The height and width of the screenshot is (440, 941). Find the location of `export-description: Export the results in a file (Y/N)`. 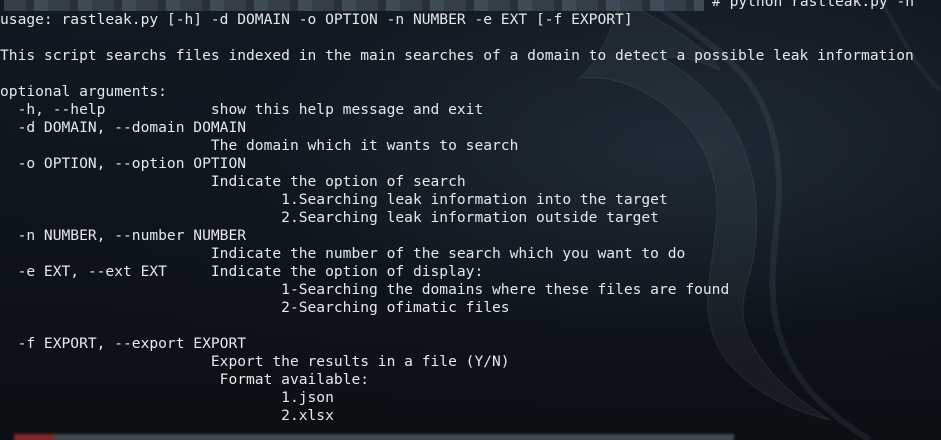

export-description: Export the results in a file (Y/N) is located at coordinates (255, 361).